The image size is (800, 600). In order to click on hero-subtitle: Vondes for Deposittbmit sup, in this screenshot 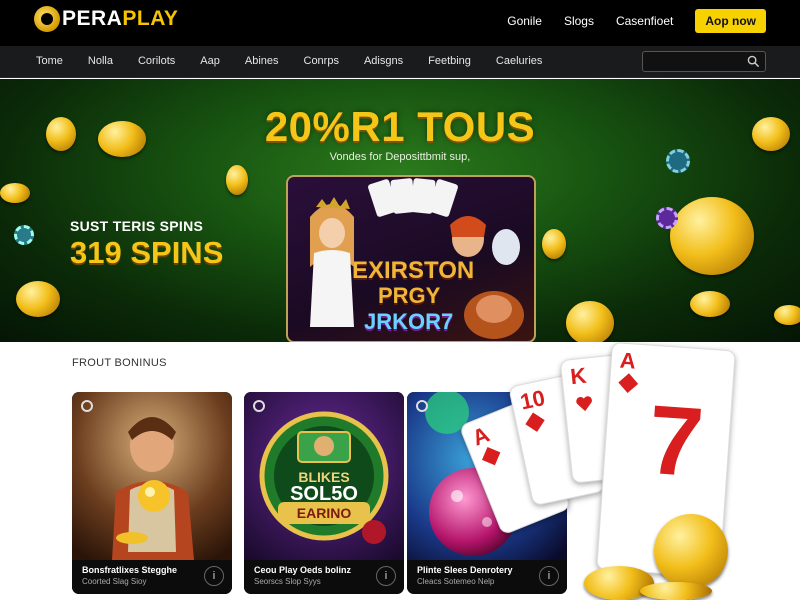, I will do `click(400, 157)`.